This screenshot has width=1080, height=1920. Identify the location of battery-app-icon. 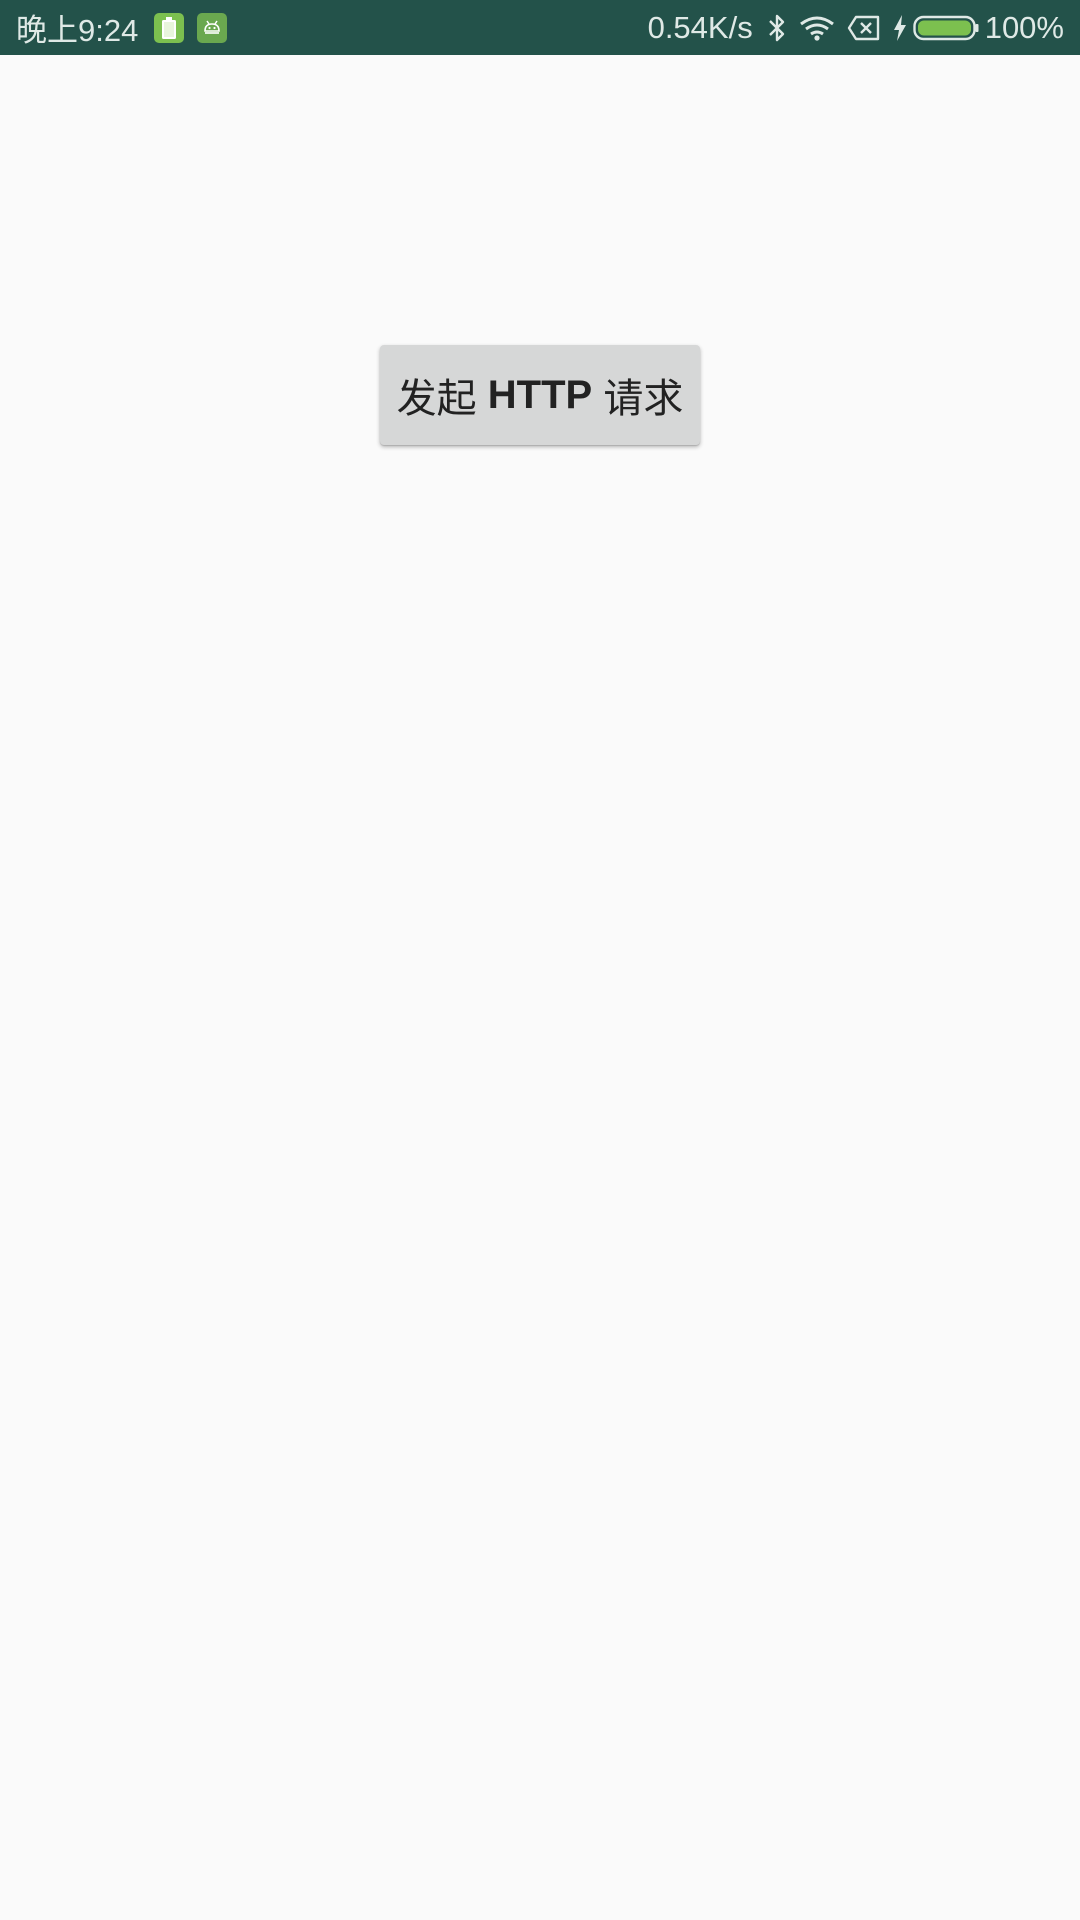
(169, 27).